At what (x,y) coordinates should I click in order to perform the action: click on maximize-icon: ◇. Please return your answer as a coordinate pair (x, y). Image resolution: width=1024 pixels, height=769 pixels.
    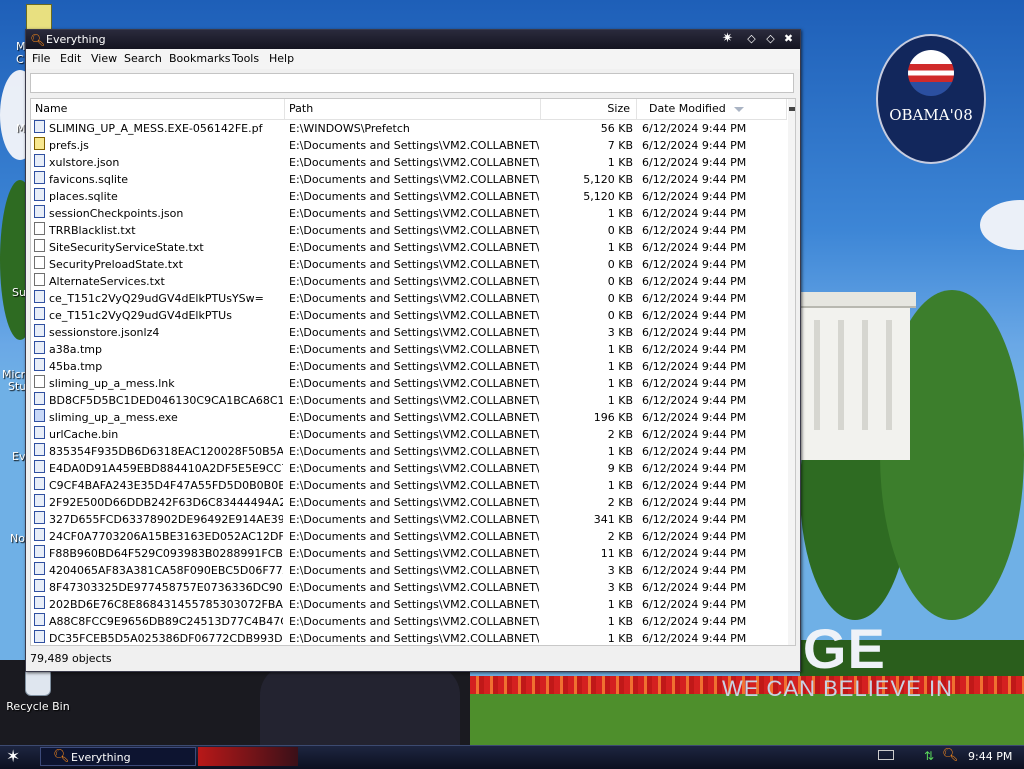
    Looking at the image, I should click on (770, 39).